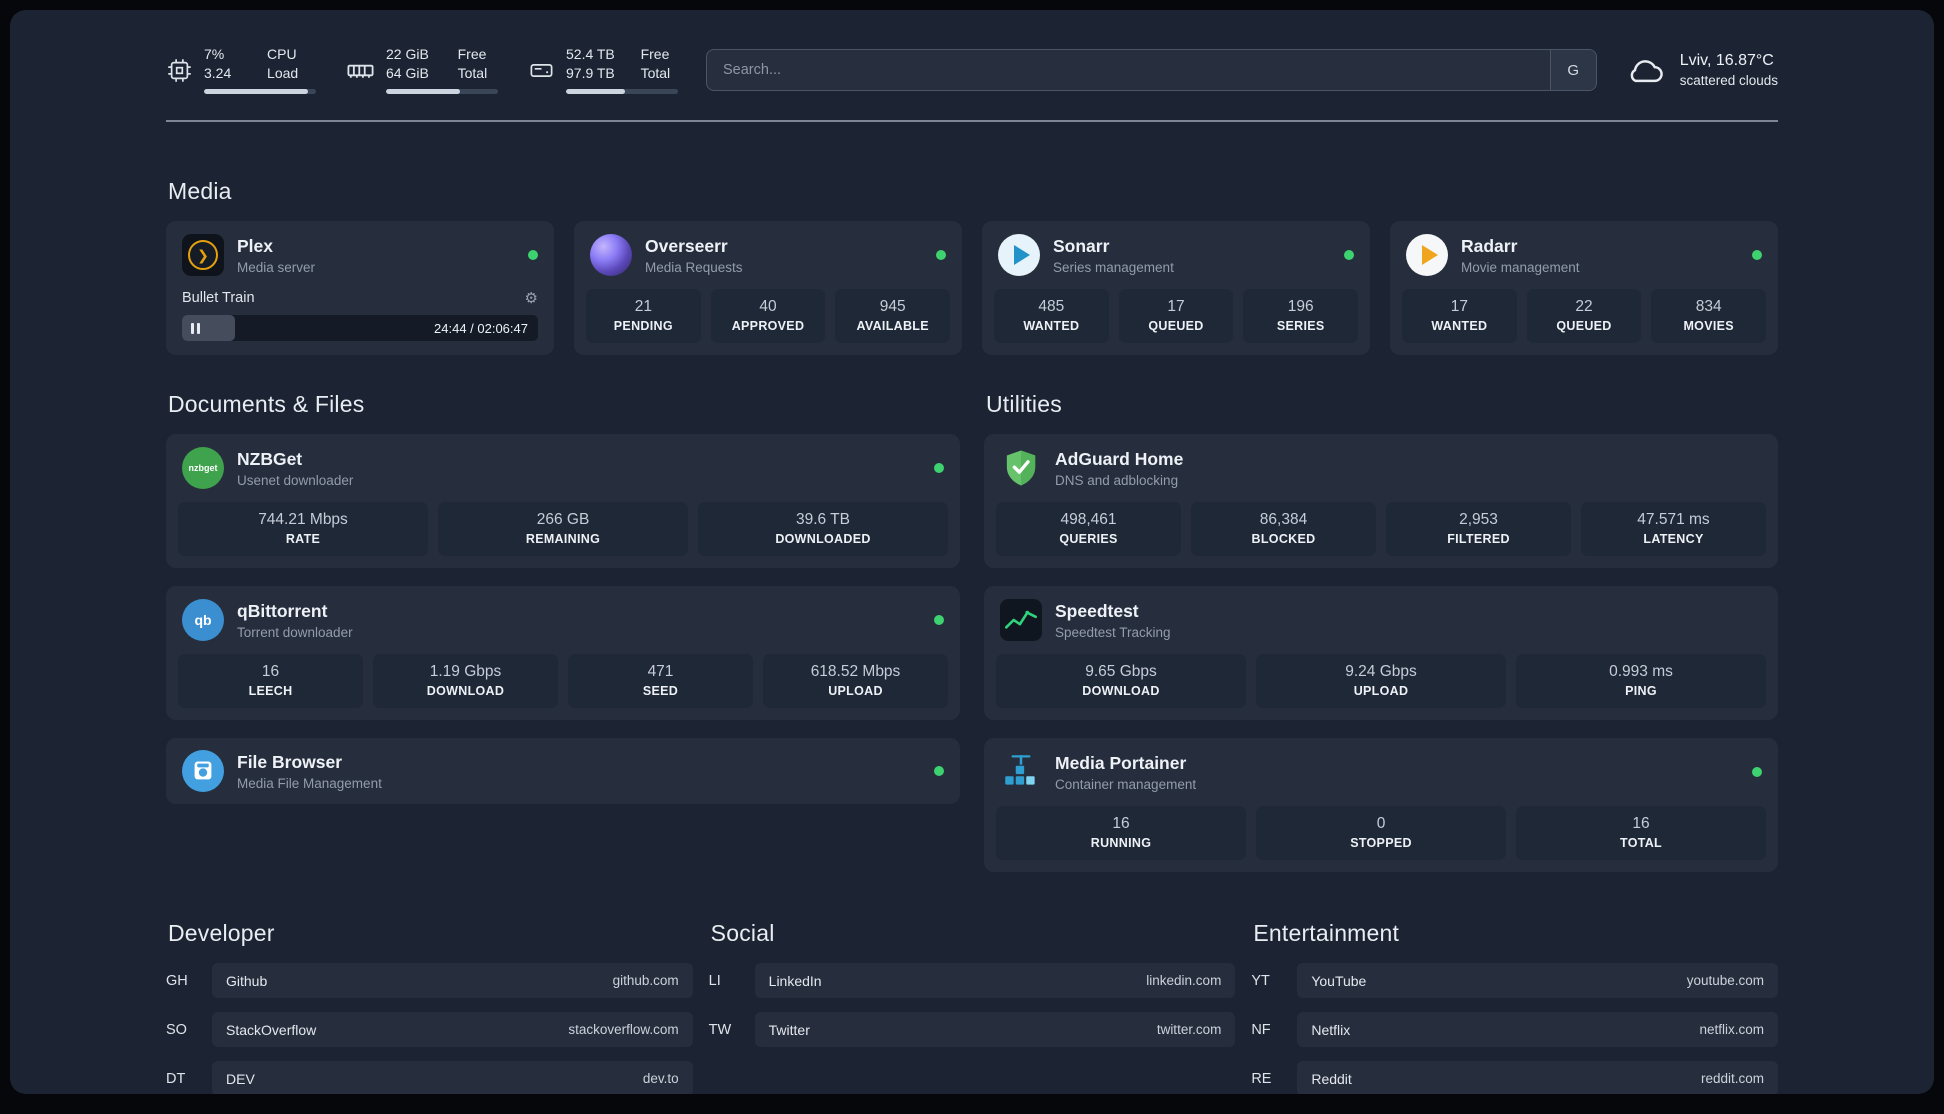 Image resolution: width=1944 pixels, height=1114 pixels. Describe the element at coordinates (1260, 980) in the screenshot. I see `bookmark-abbr: YT` at that location.